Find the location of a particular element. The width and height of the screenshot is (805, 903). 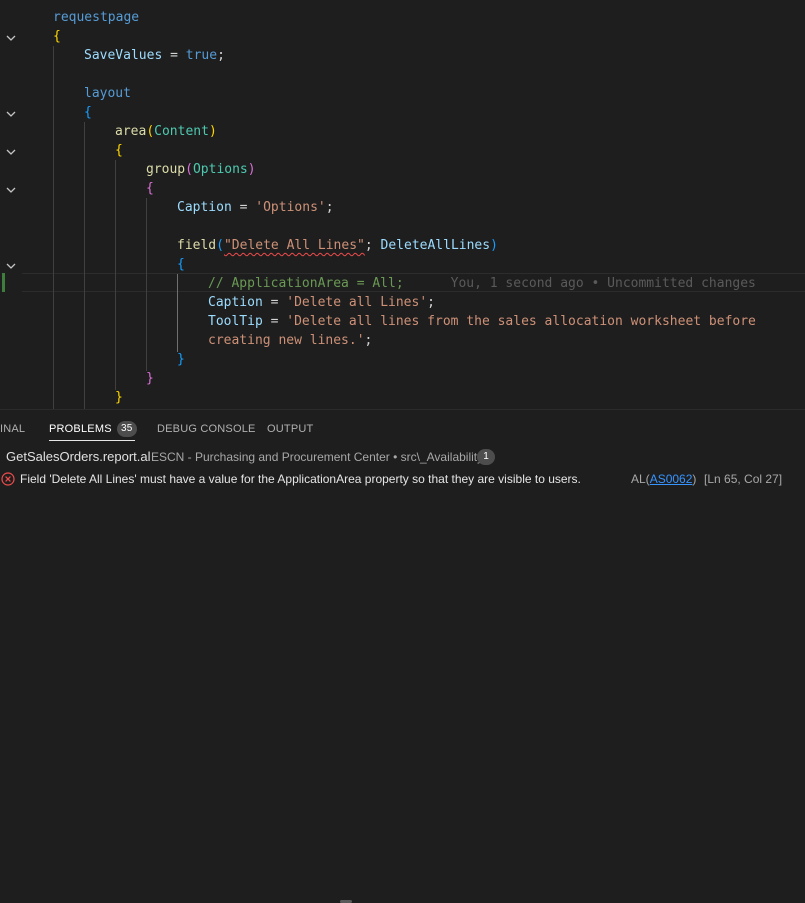

code-line: group(Options) is located at coordinates (201, 169).